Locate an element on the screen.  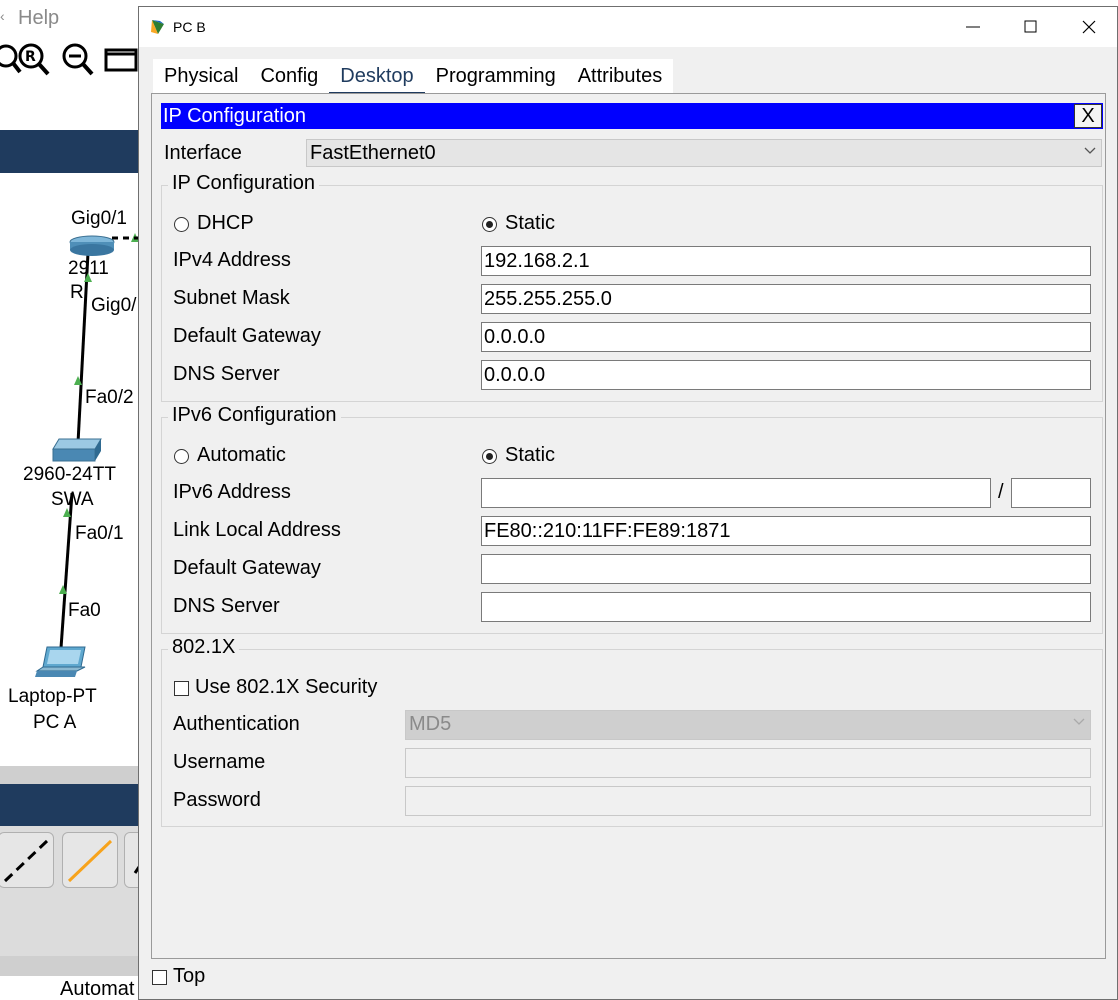
password-label: Password is located at coordinates (217, 800).